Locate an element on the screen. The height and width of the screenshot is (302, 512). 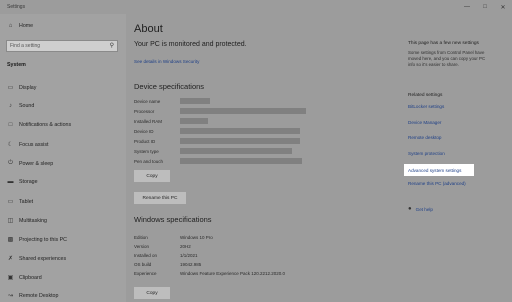
sidebar-item-clipboard: ▣ Clipboard is located at coordinates (24, 278).